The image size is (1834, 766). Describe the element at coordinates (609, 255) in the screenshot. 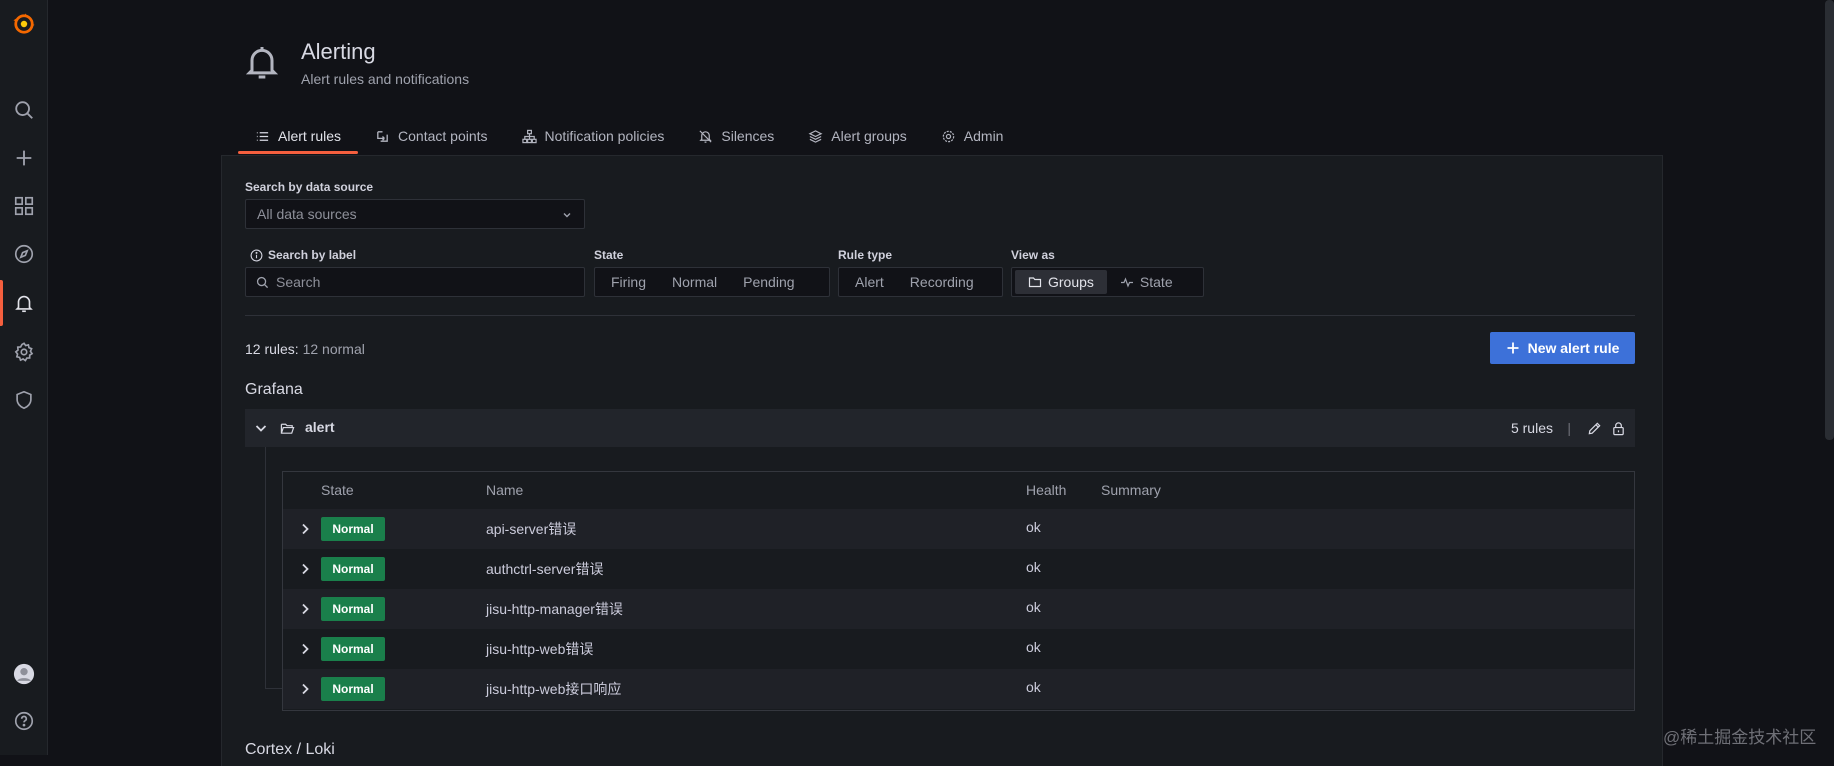

I see `state-filter-label: State` at that location.